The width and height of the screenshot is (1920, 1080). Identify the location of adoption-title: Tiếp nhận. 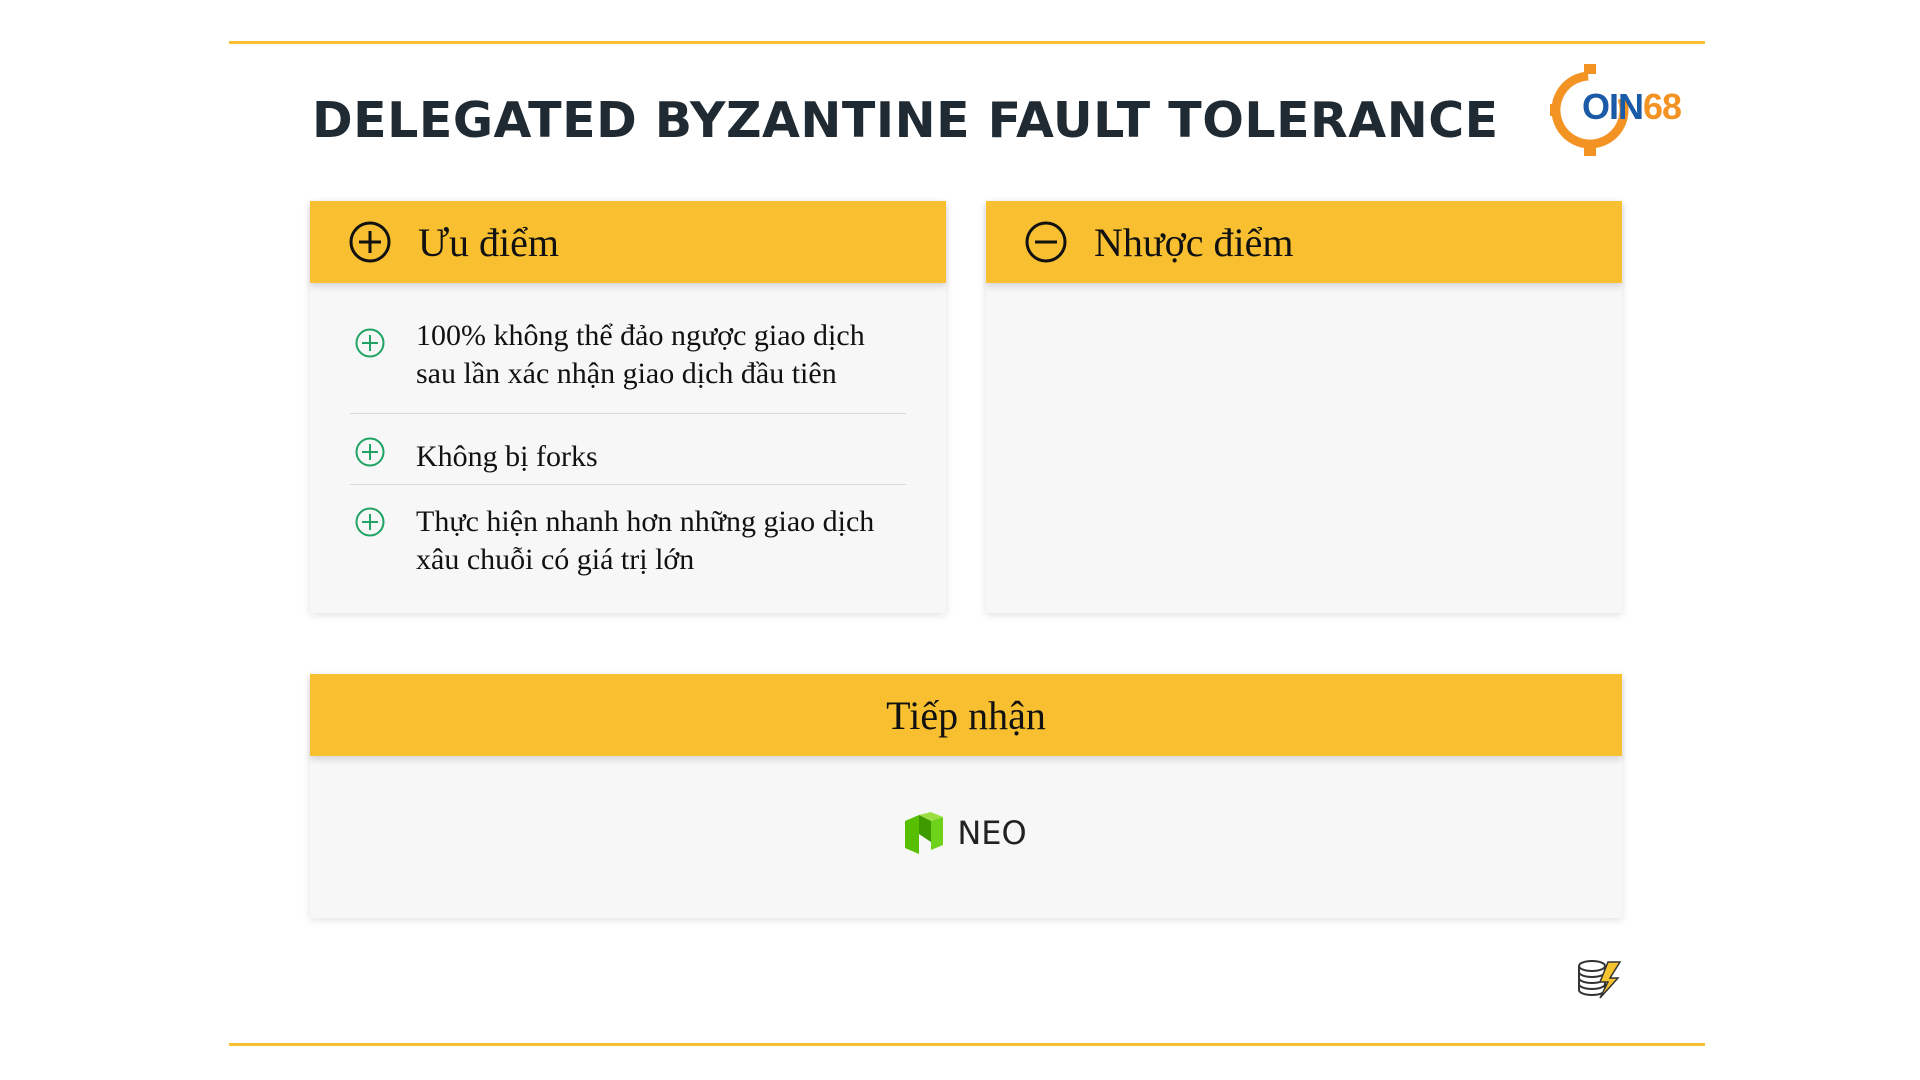
(966, 715).